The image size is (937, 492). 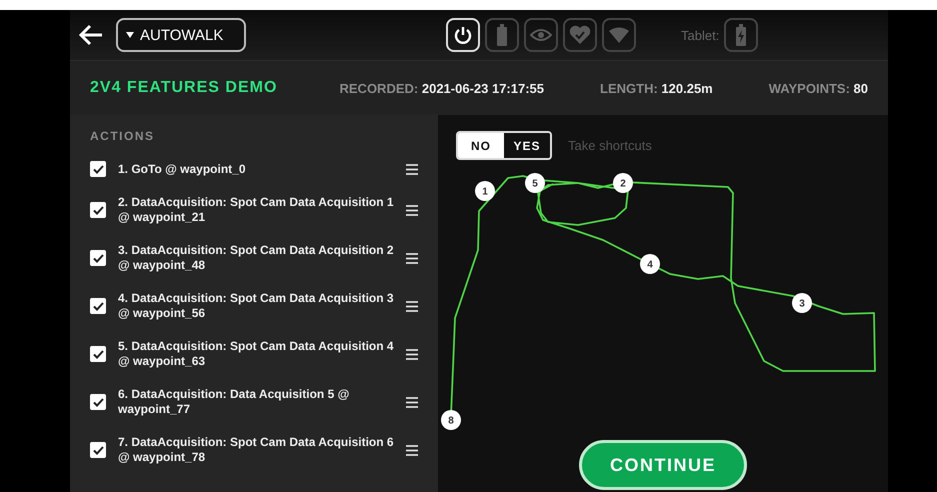 I want to click on heart-check-icon, so click(x=580, y=35).